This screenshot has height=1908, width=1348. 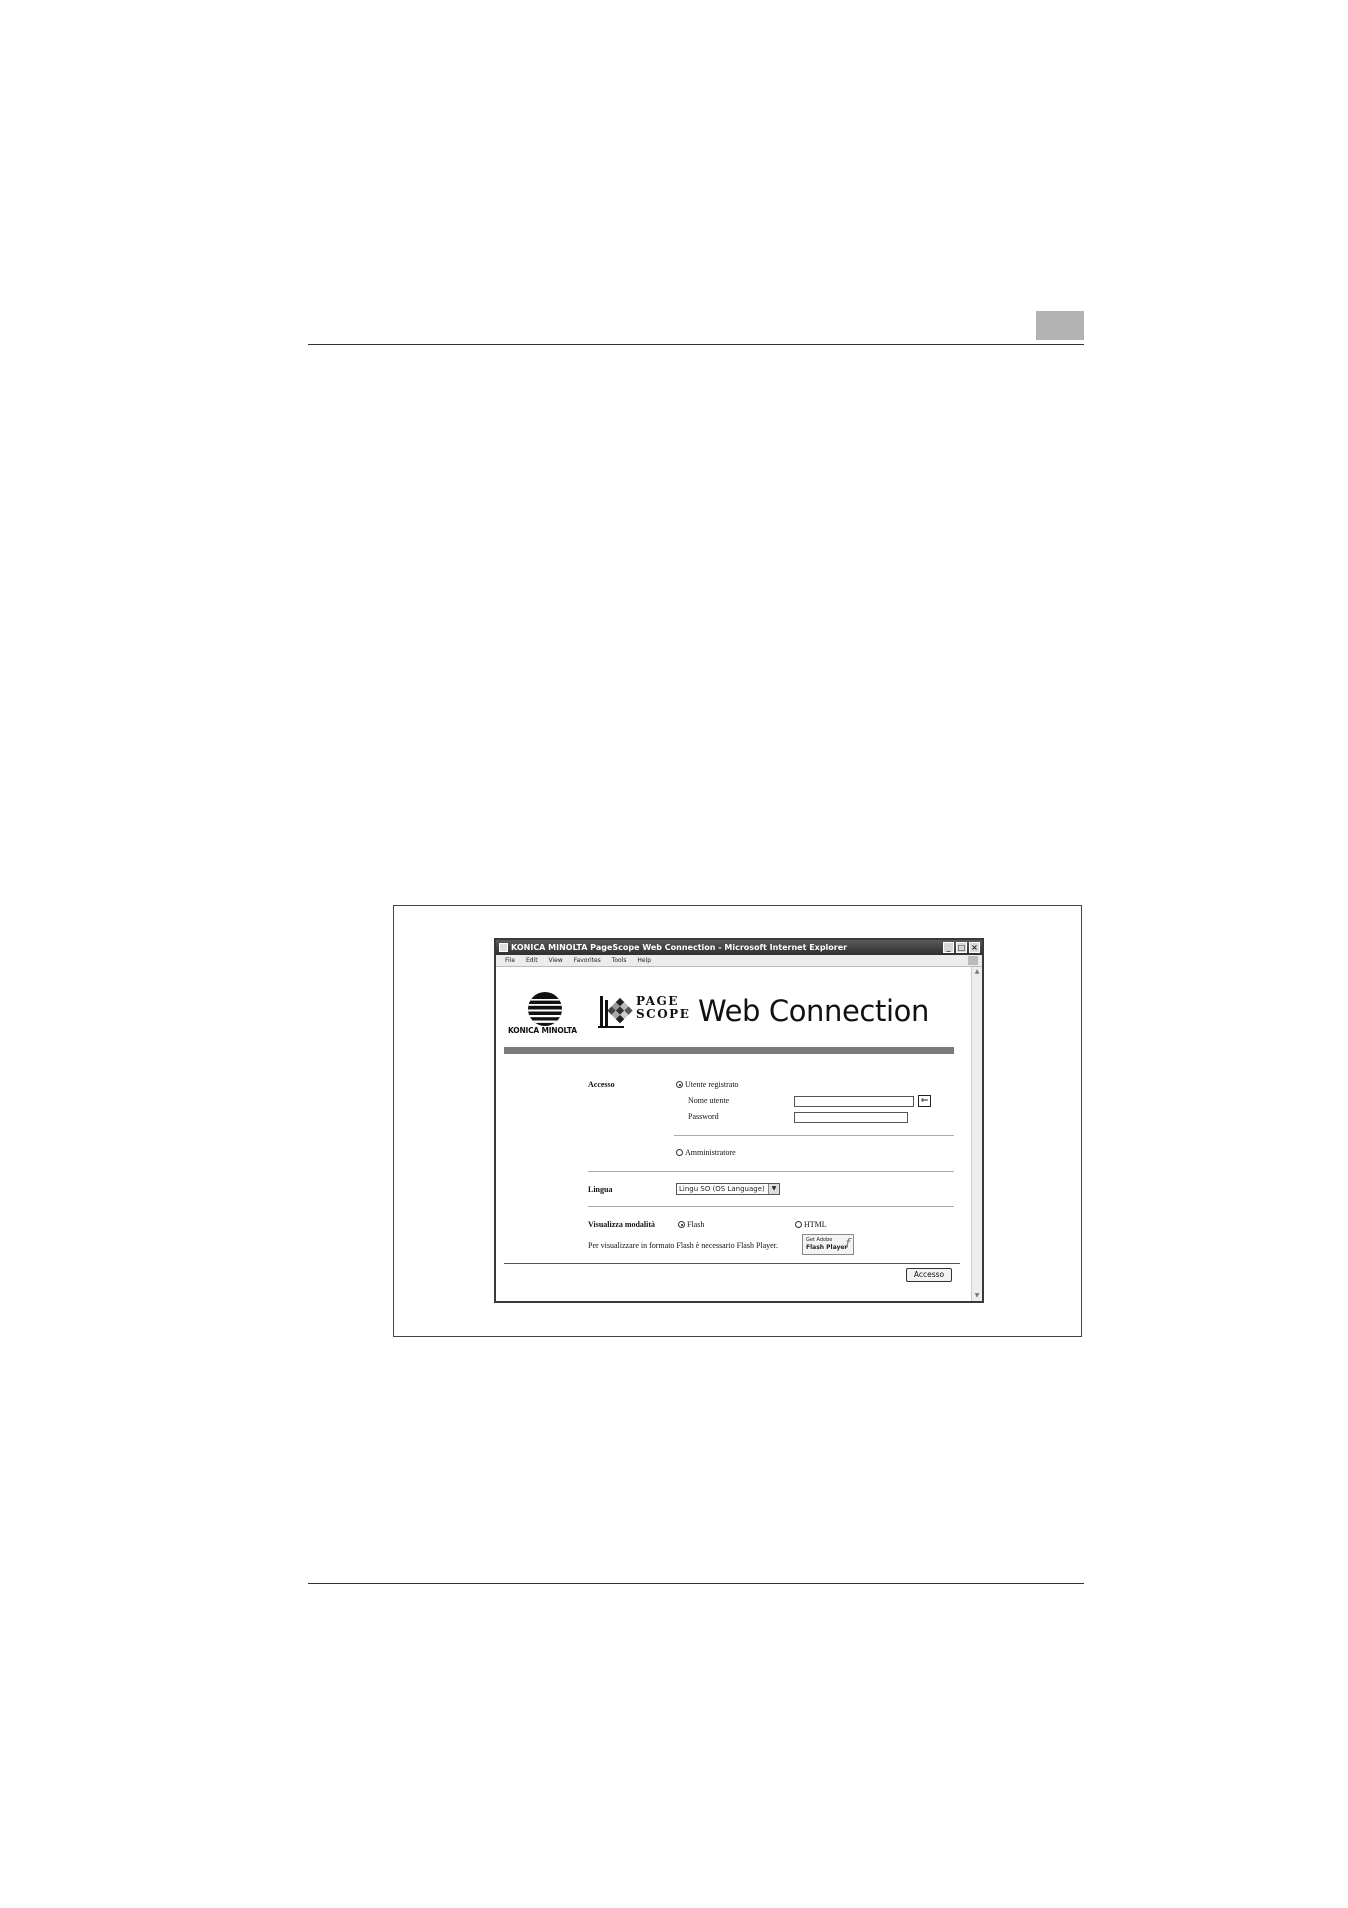 I want to click on menu-bar: File Edit View Favorites Tools Help, so click(x=739, y=961).